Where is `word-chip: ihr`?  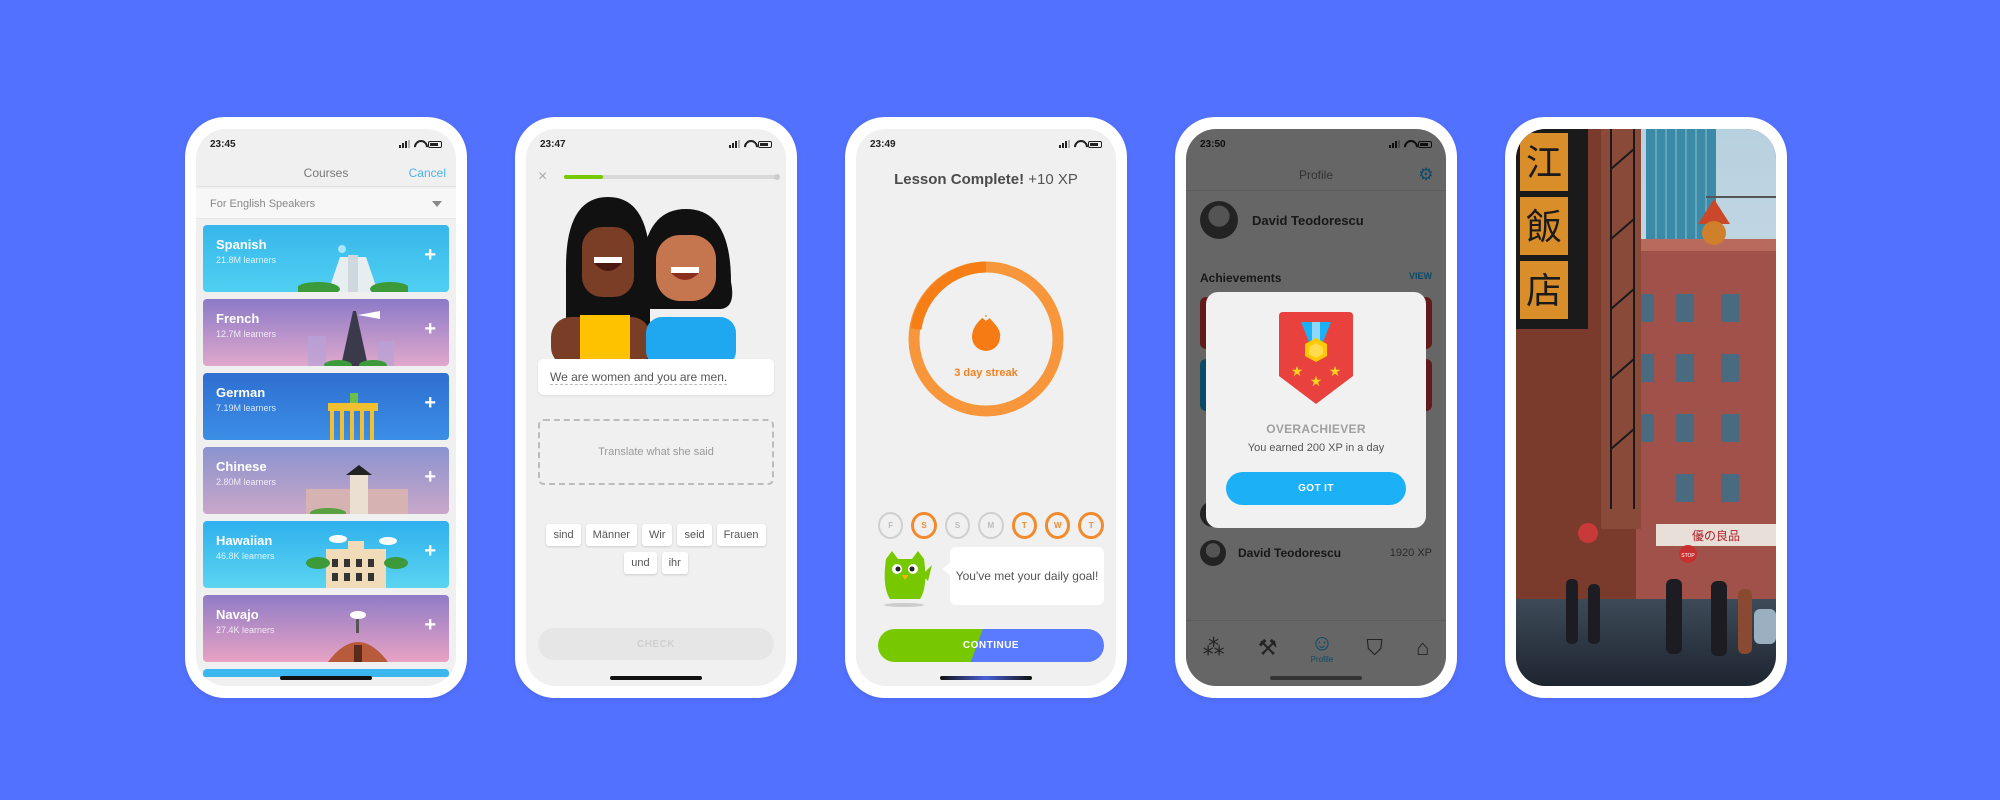 word-chip: ihr is located at coordinates (674, 563).